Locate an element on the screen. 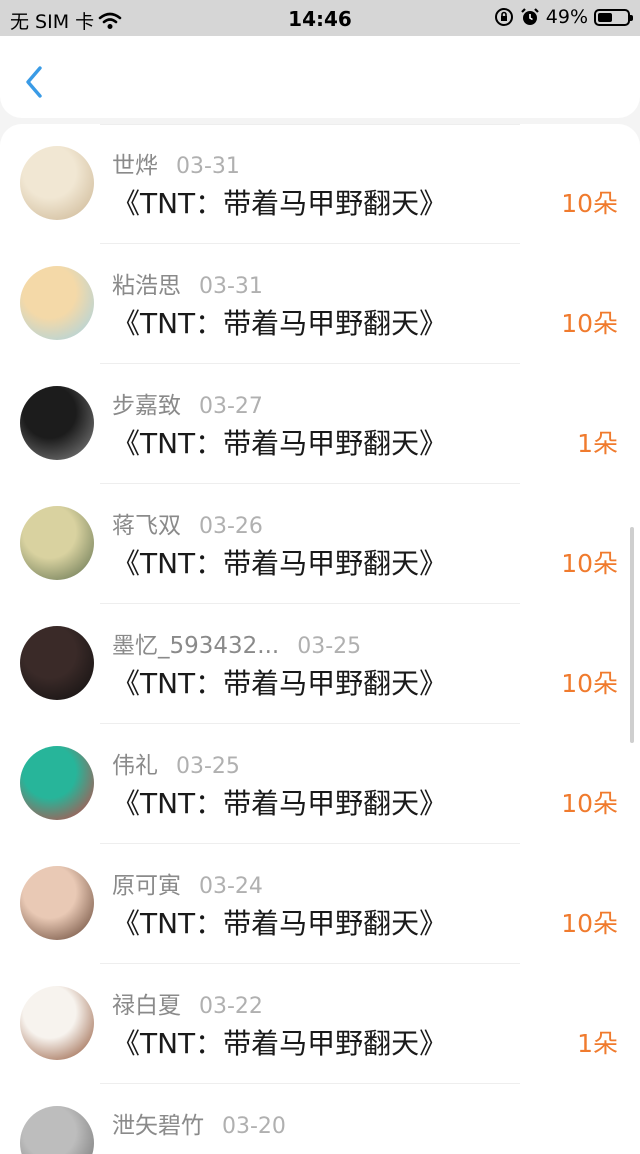 This screenshot has width=640, height=1154. user-name: 粘浩思 is located at coordinates (146, 286).